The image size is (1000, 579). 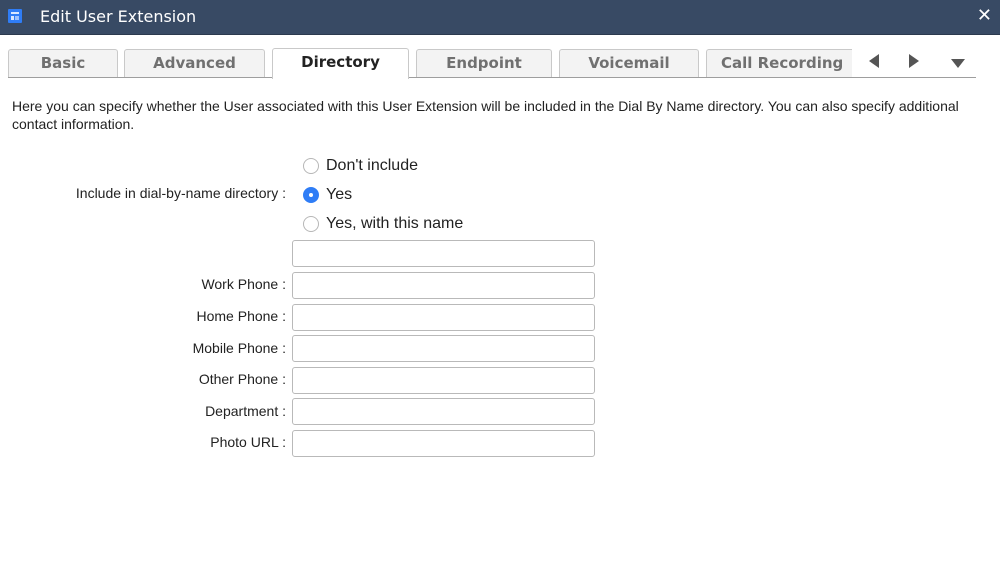 I want to click on radio-yes-with-name: Yes, with this name, so click(x=383, y=224).